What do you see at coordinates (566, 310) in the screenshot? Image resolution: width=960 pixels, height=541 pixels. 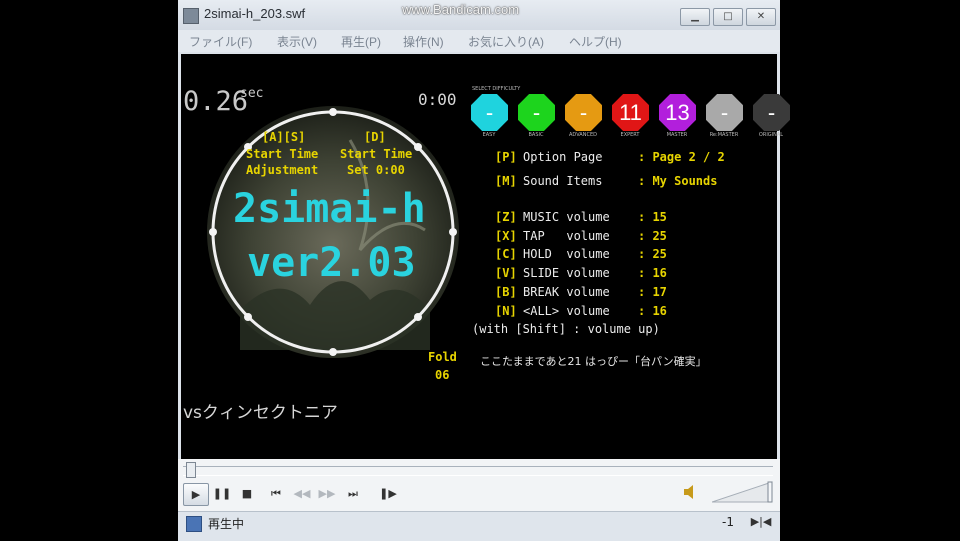 I see `option-label: <ALL> volume` at bounding box center [566, 310].